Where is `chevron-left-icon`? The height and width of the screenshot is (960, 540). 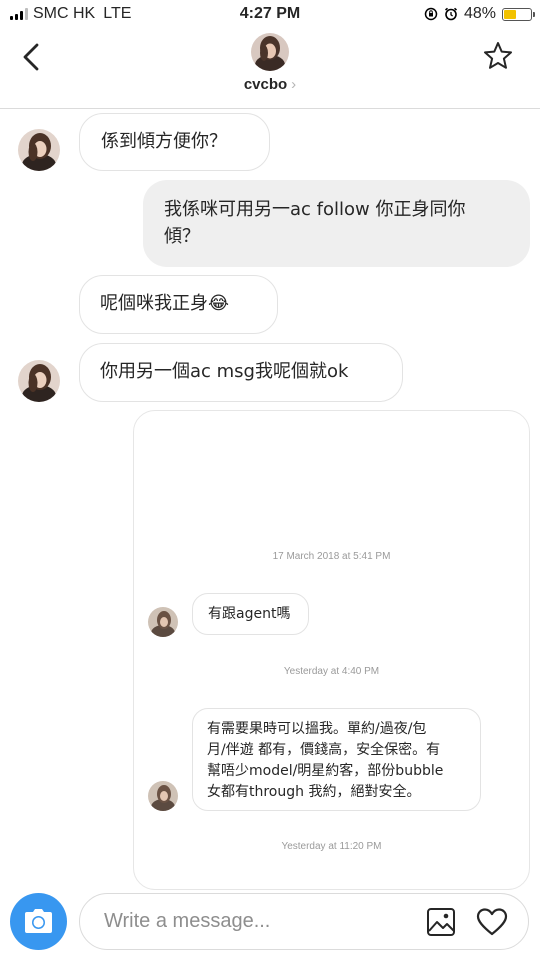 chevron-left-icon is located at coordinates (31, 57).